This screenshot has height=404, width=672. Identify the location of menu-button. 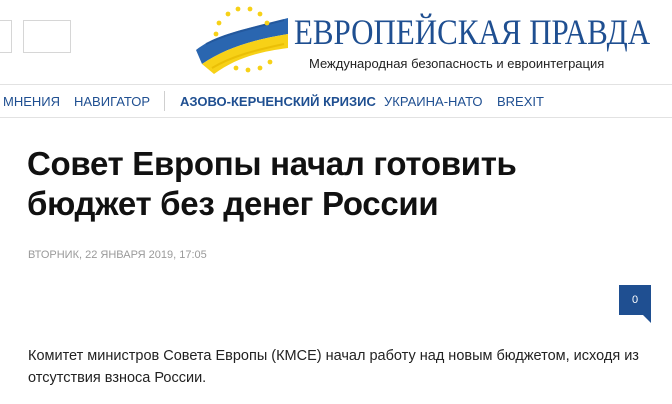
(6, 36).